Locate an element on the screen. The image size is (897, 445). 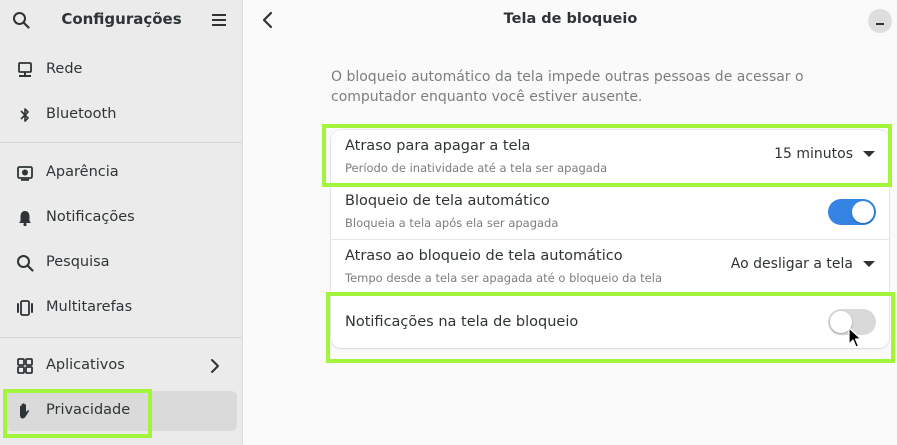
sidebar-item-multitarefas: Multitarefas is located at coordinates (121, 308).